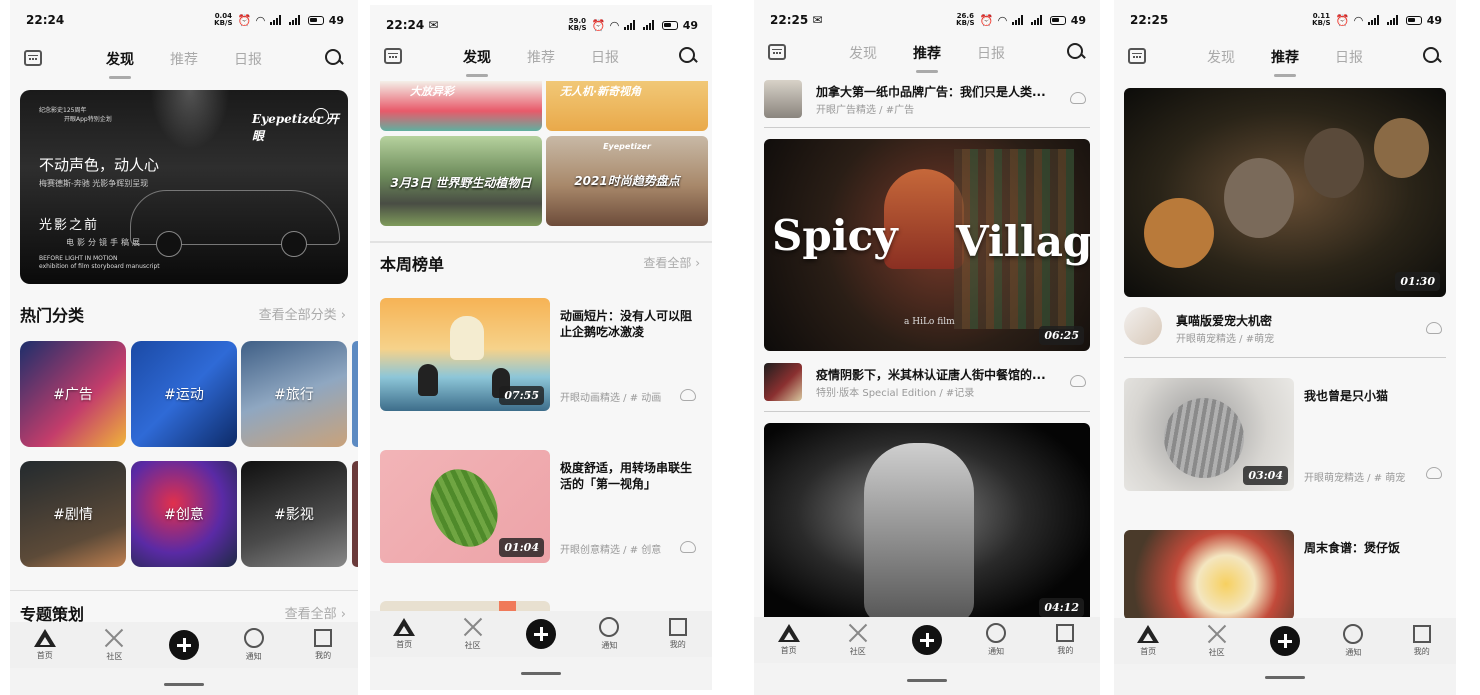 This screenshot has width=1480, height=695. What do you see at coordinates (631, 476) in the screenshot?
I see `video-title: 极度舒适，用转场串联生活的「第一视角」` at bounding box center [631, 476].